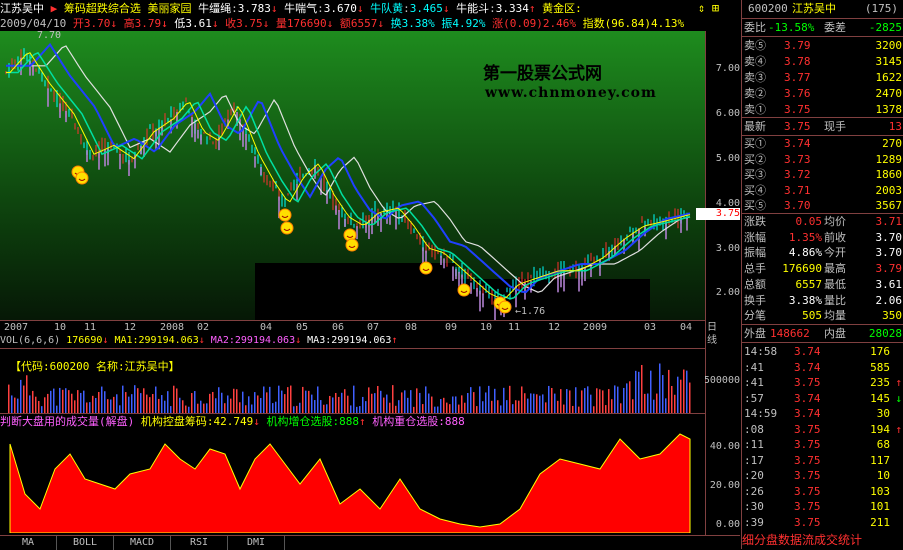  What do you see at coordinates (412, 23) in the screenshot?
I see `info-turnover: 换3.38%` at bounding box center [412, 23].